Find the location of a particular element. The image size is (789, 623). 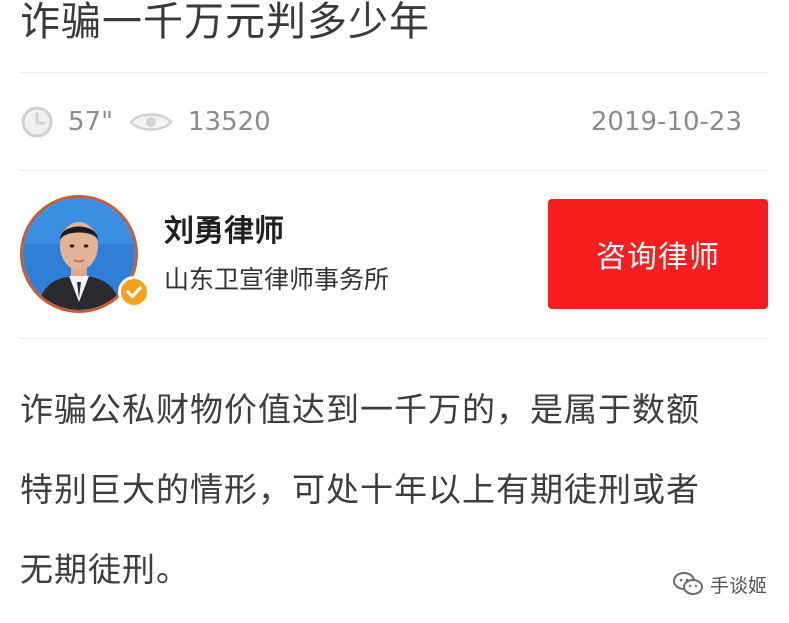

law-firm-name: 山东卫宣律师事务所 is located at coordinates (277, 279).